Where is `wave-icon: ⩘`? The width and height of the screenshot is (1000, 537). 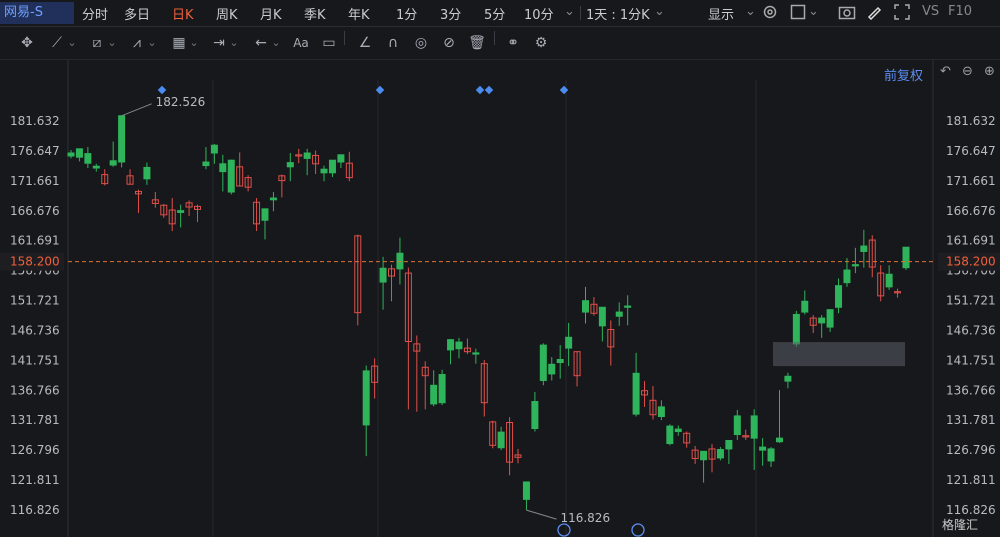
wave-icon: ⩘ is located at coordinates (137, 43).